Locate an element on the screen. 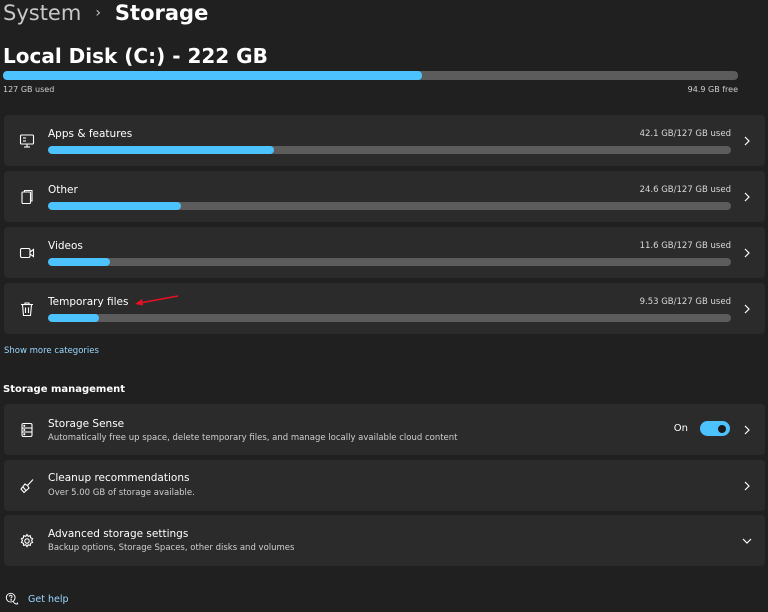 This screenshot has height=612, width=768. apps-icon is located at coordinates (27, 141).